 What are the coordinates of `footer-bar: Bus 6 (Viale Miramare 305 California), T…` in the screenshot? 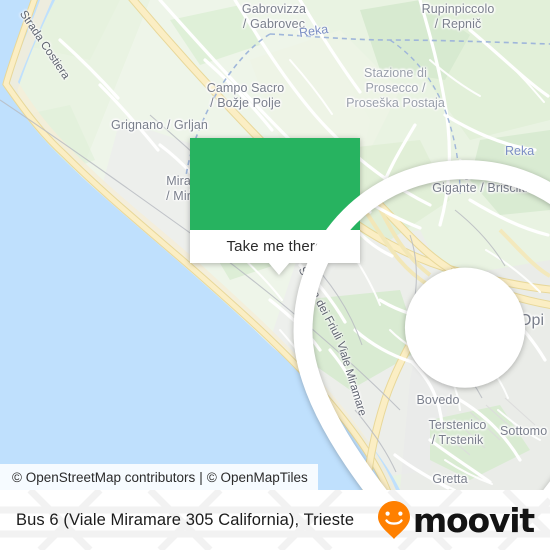 It's located at (275, 520).